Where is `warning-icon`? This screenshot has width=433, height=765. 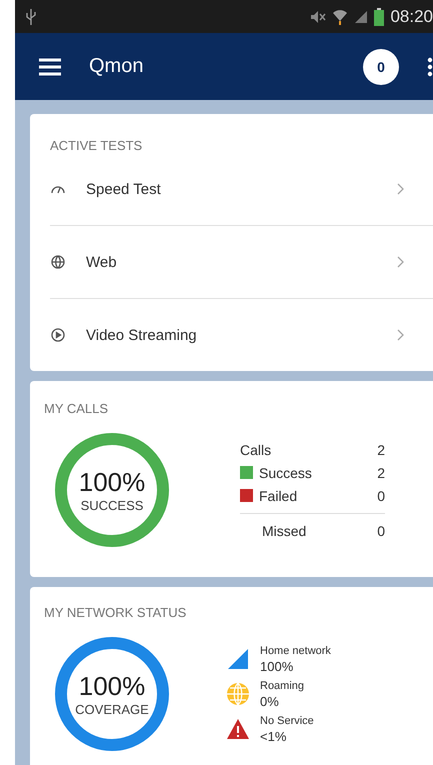 warning-icon is located at coordinates (238, 729).